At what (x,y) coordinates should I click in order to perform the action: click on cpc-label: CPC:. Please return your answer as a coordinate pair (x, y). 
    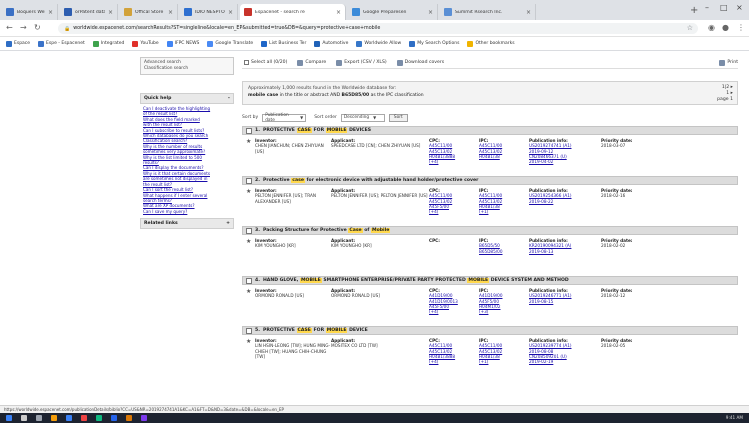
    Looking at the image, I should click on (434, 240).